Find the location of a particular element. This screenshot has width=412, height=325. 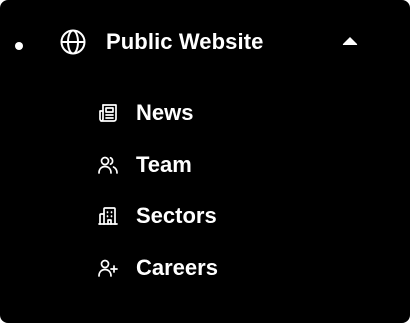

user-plus-icon is located at coordinates (108, 268).